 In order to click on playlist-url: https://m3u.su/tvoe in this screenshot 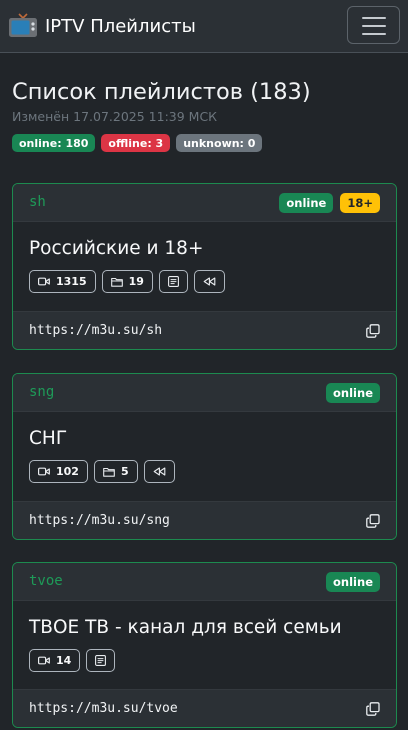, I will do `click(103, 708)`.